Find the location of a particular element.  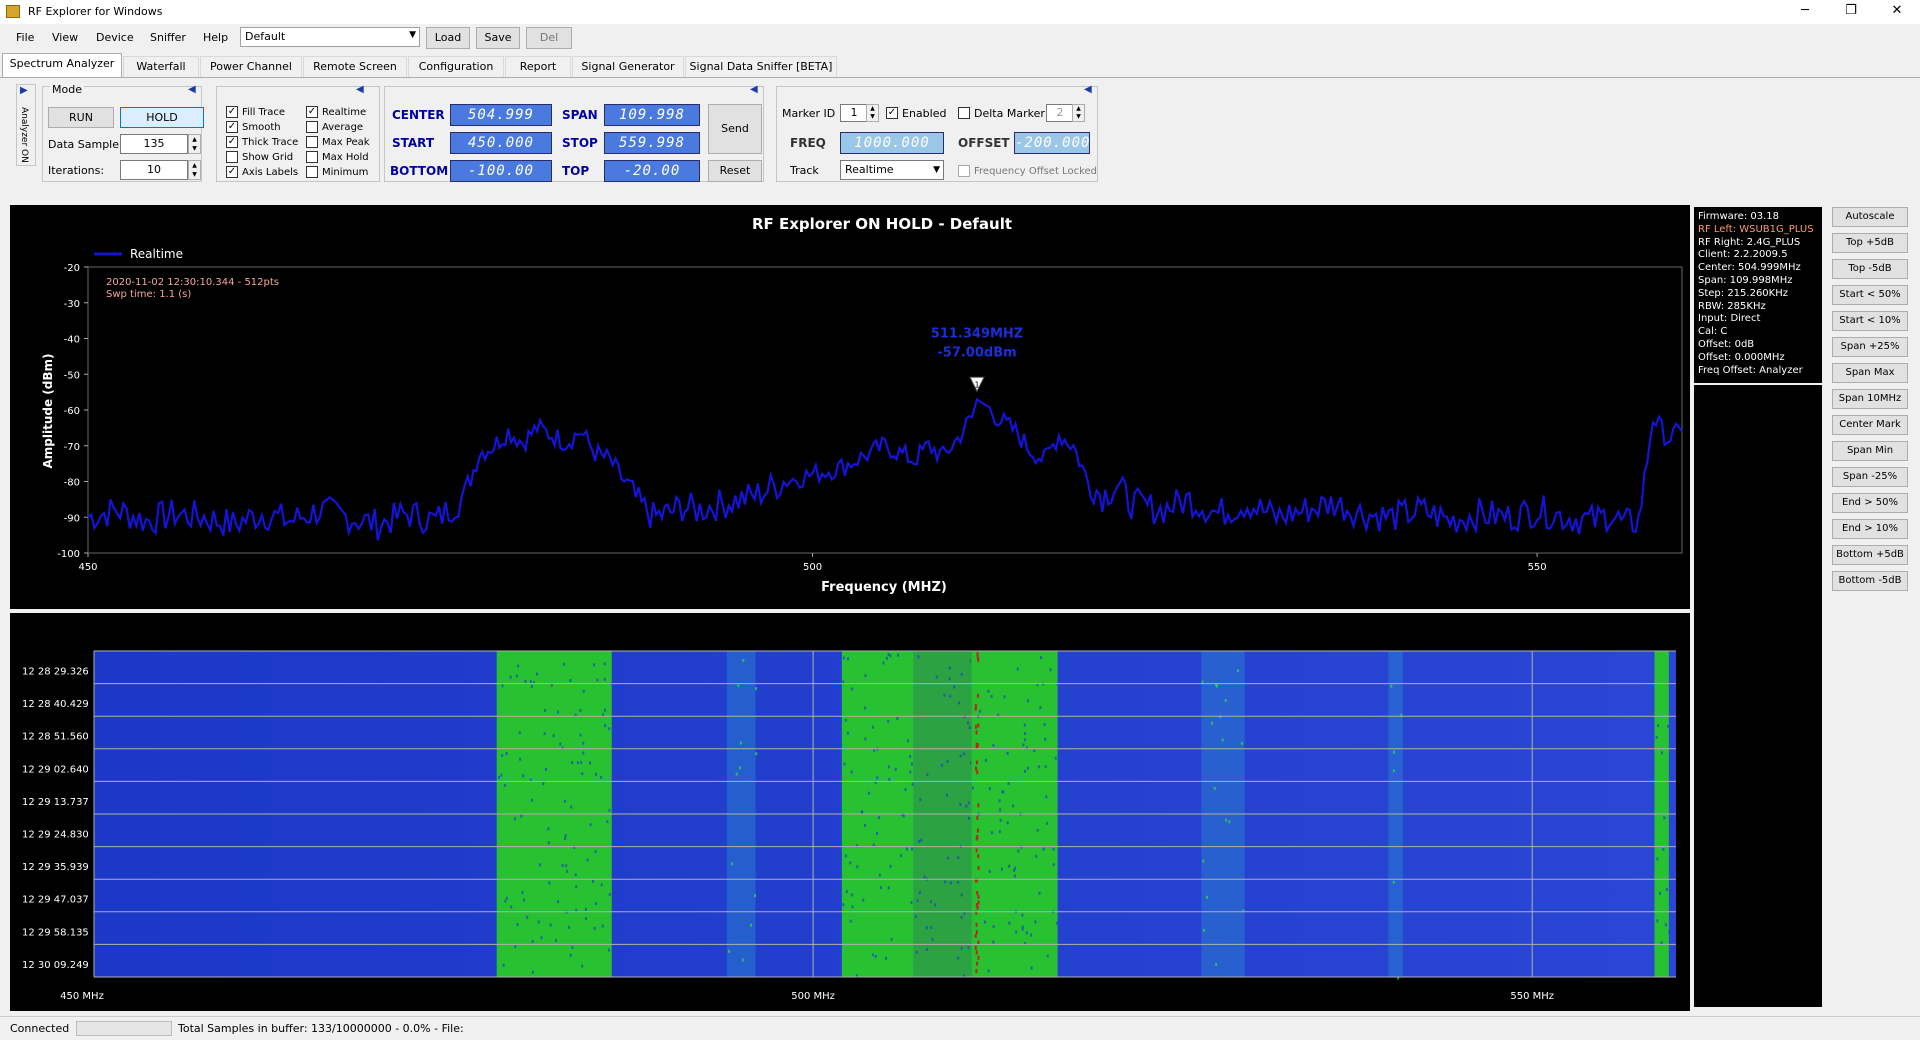

delta-id-spinner: ▲ ▼ is located at coordinates (1078, 113).